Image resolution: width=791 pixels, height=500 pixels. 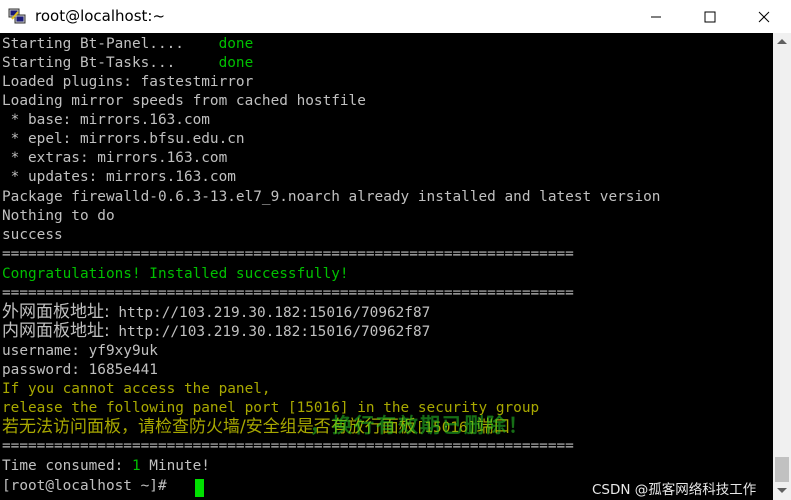 I want to click on minimize-button, so click(x=656, y=16).